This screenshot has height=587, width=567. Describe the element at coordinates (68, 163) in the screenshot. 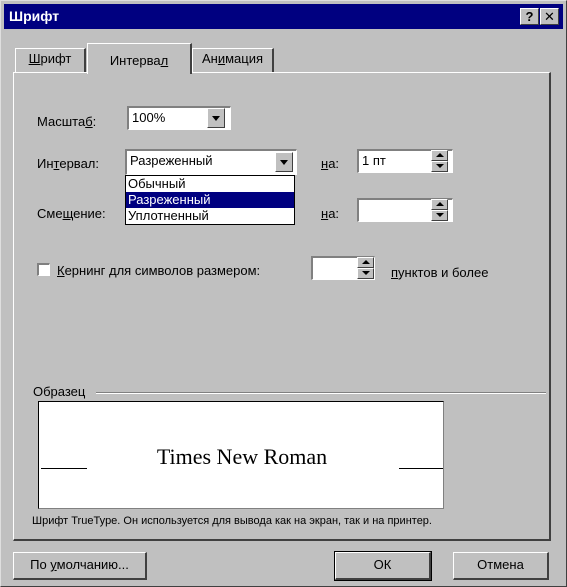

I see `interval-label: Интервал:` at that location.